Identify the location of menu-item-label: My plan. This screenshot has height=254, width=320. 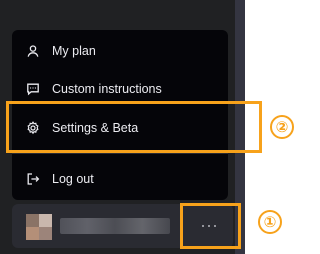
(74, 51).